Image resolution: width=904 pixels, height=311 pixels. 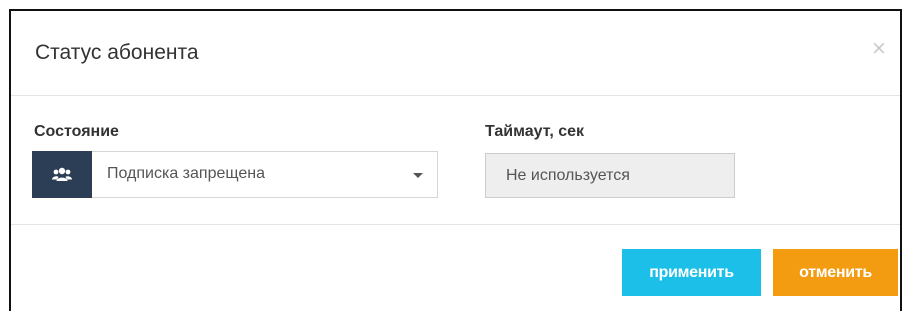 I want to click on timeout-label: Таймаут, сек, so click(x=535, y=131).